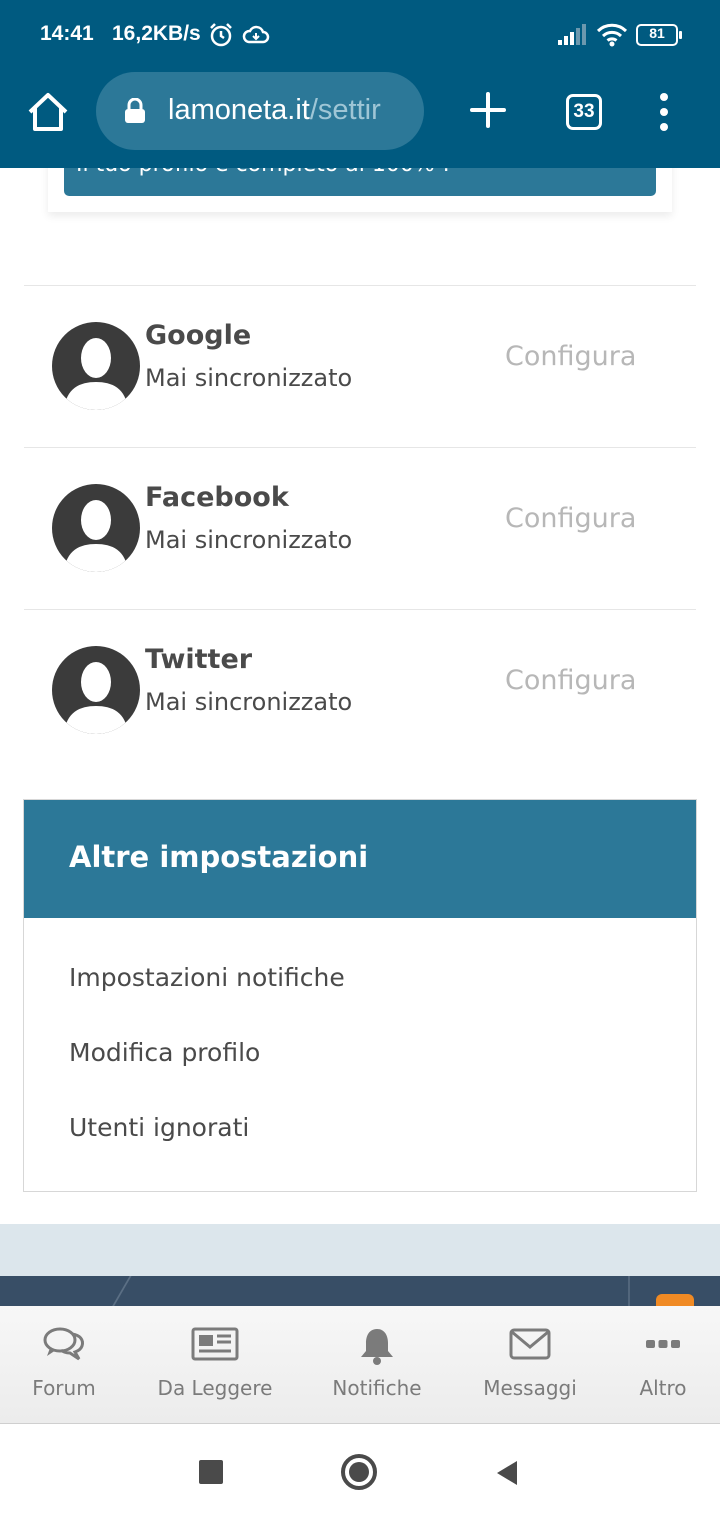 The image size is (720, 1520). Describe the element at coordinates (135, 110) in the screenshot. I see `lock-icon` at that location.